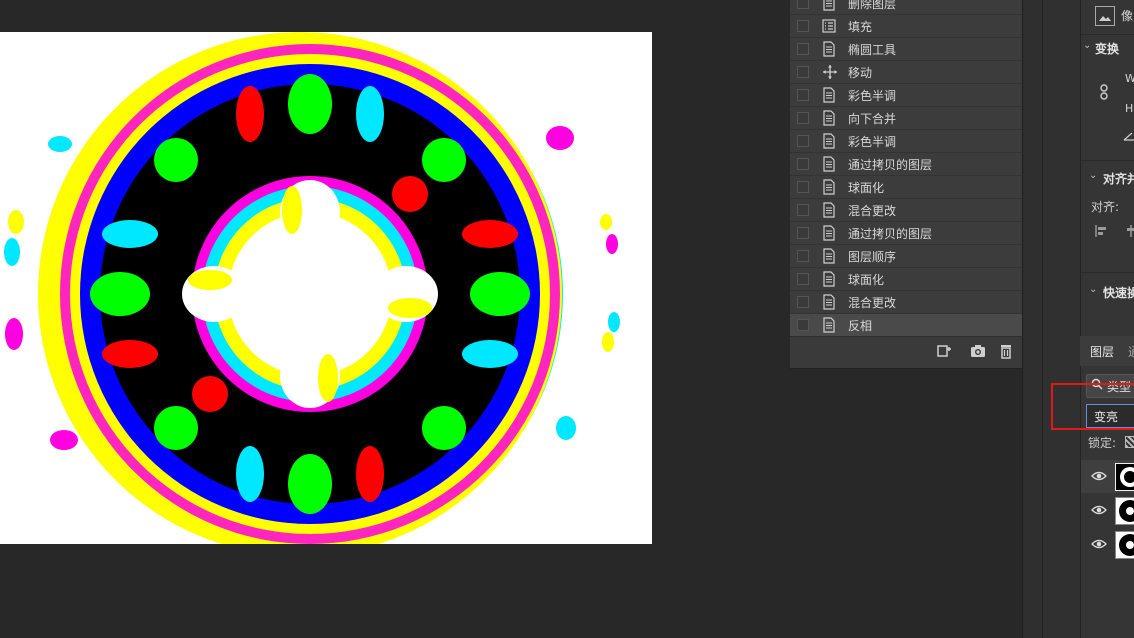  Describe the element at coordinates (1105, 16) in the screenshot. I see `image-icon` at that location.